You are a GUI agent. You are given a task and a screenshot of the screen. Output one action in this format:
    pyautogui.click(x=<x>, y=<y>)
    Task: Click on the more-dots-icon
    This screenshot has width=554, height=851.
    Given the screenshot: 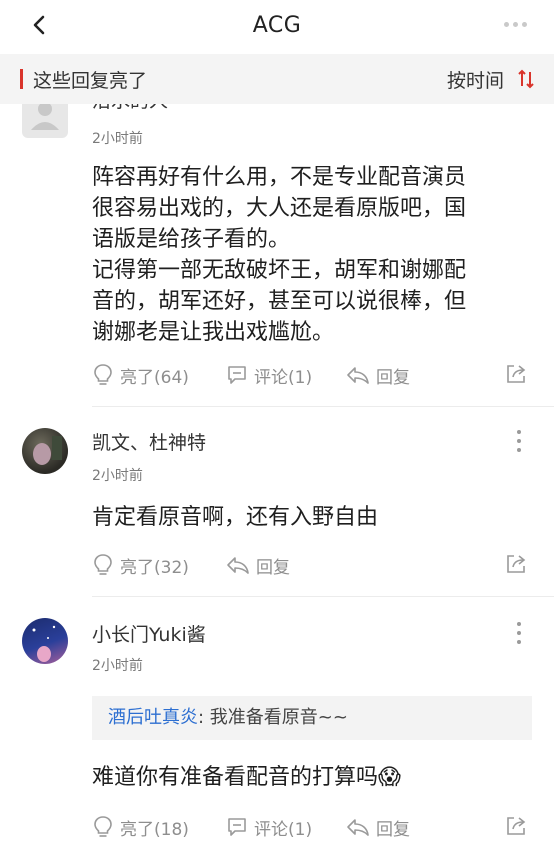 What is the action you would take?
    pyautogui.click(x=506, y=24)
    